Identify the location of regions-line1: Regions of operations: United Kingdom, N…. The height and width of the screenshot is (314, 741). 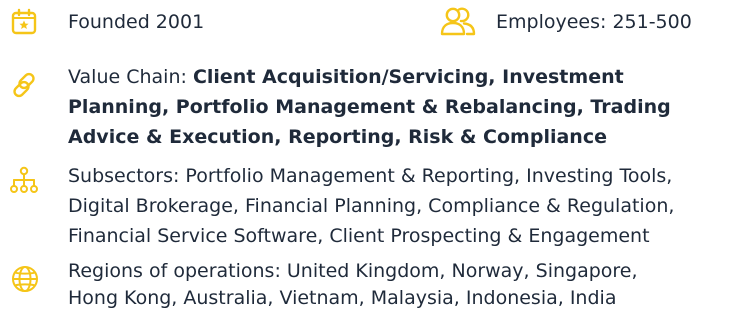
(353, 271).